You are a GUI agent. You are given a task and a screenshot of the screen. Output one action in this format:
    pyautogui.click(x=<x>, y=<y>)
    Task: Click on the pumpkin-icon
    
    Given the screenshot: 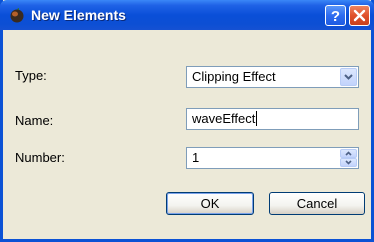 What is the action you would take?
    pyautogui.click(x=17, y=15)
    